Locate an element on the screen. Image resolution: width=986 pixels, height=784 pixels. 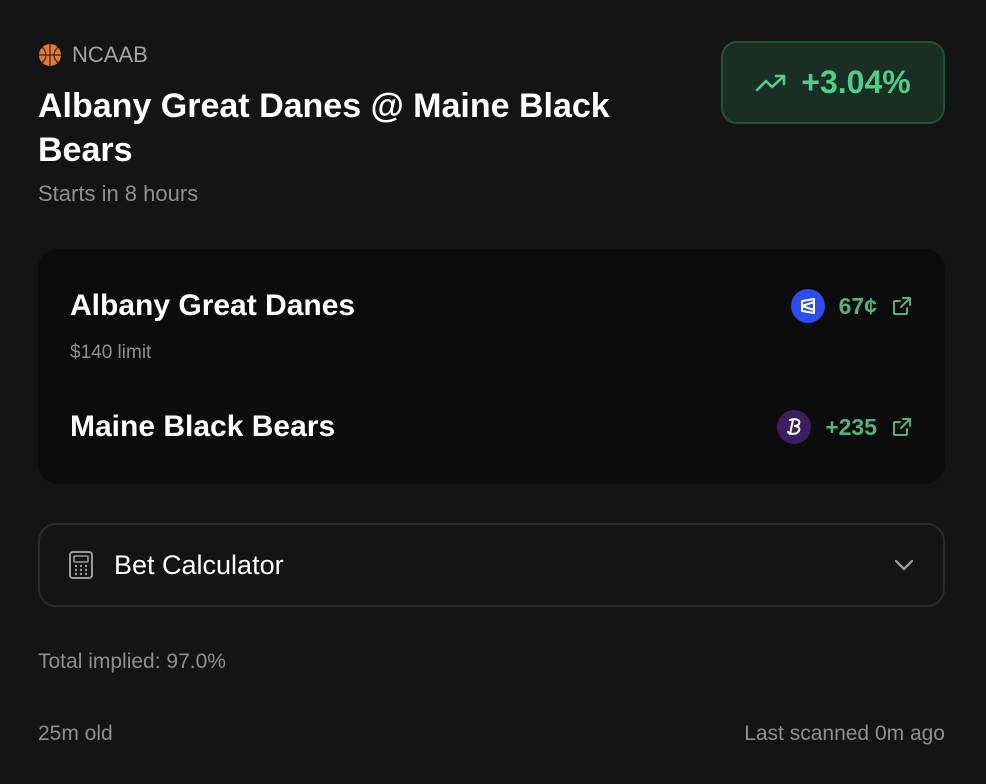
profit-value: +3.04% is located at coordinates (856, 82).